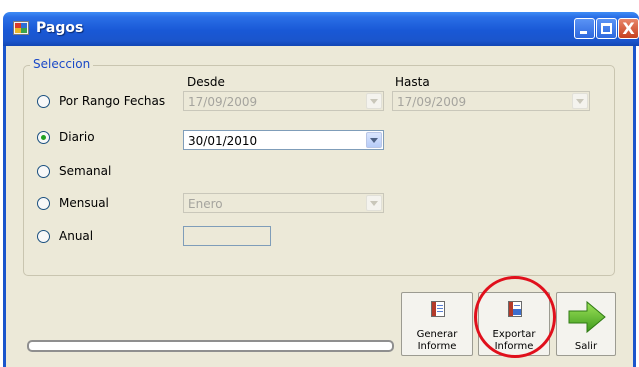 The image size is (639, 367). I want to click on exportar-informe-button: Exportar Informe, so click(514, 324).